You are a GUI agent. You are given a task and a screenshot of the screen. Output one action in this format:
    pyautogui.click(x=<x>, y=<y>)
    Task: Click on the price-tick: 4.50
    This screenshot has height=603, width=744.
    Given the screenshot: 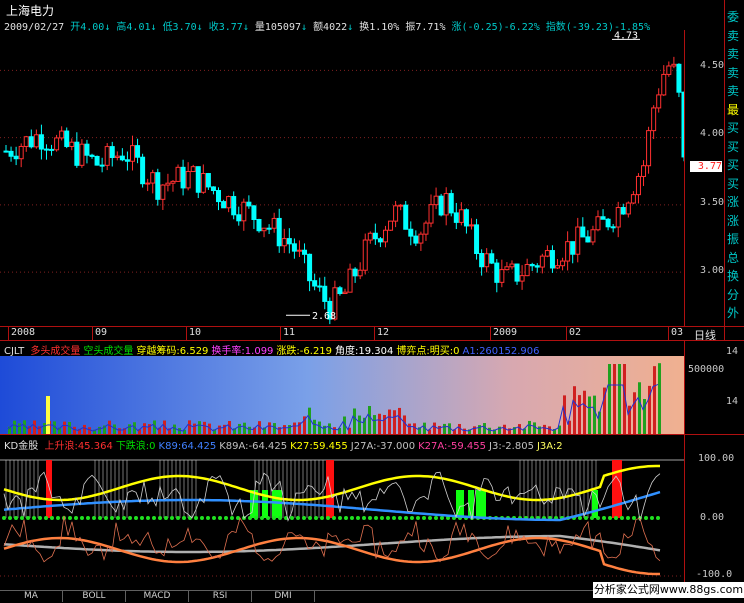 What is the action you would take?
    pyautogui.click(x=712, y=65)
    